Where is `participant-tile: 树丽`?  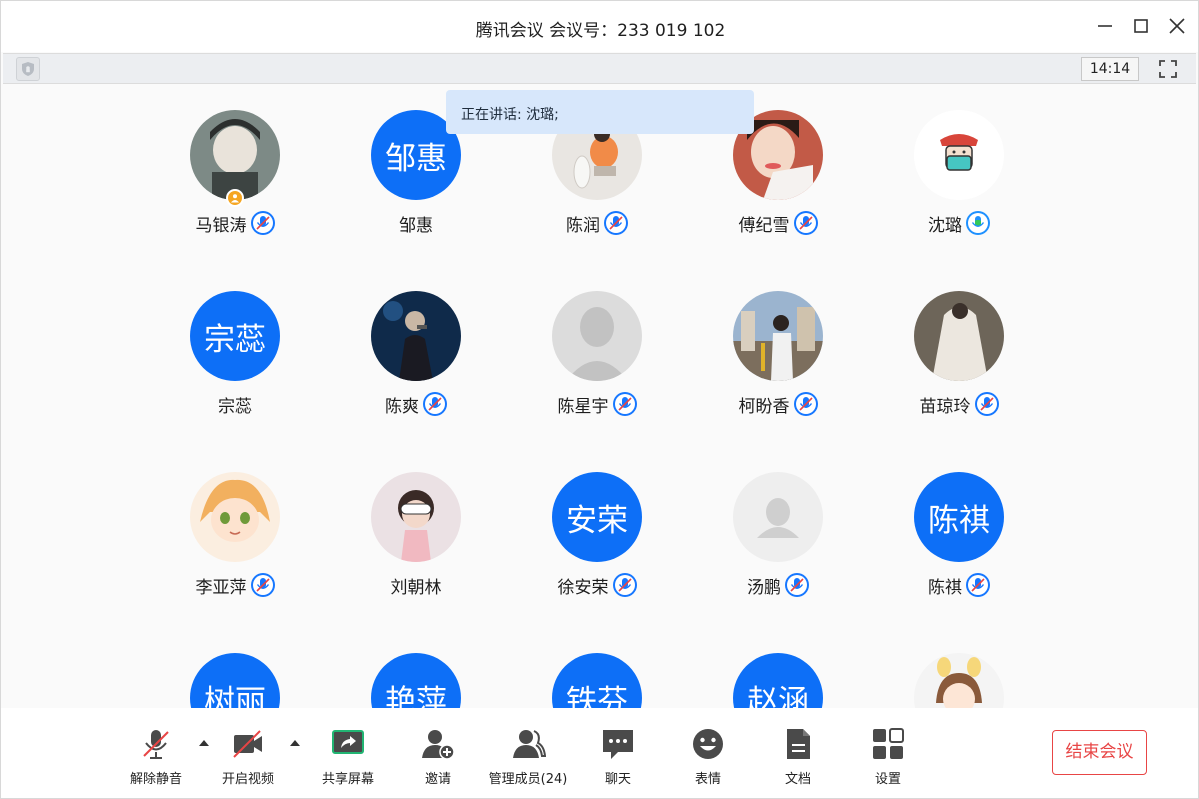 participant-tile: 树丽 is located at coordinates (235, 668).